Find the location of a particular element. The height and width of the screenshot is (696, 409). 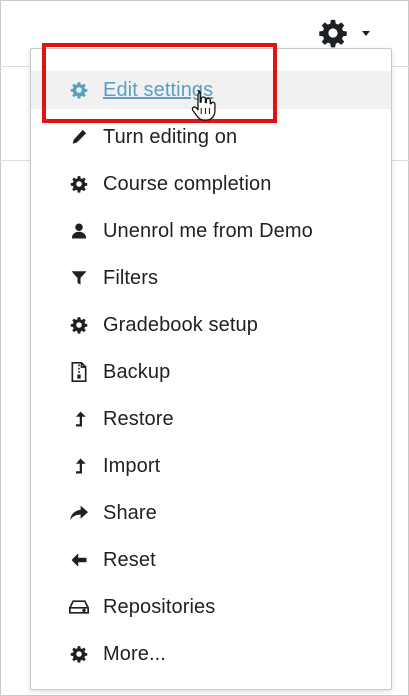

menu-item-label: Course completion is located at coordinates (187, 183).